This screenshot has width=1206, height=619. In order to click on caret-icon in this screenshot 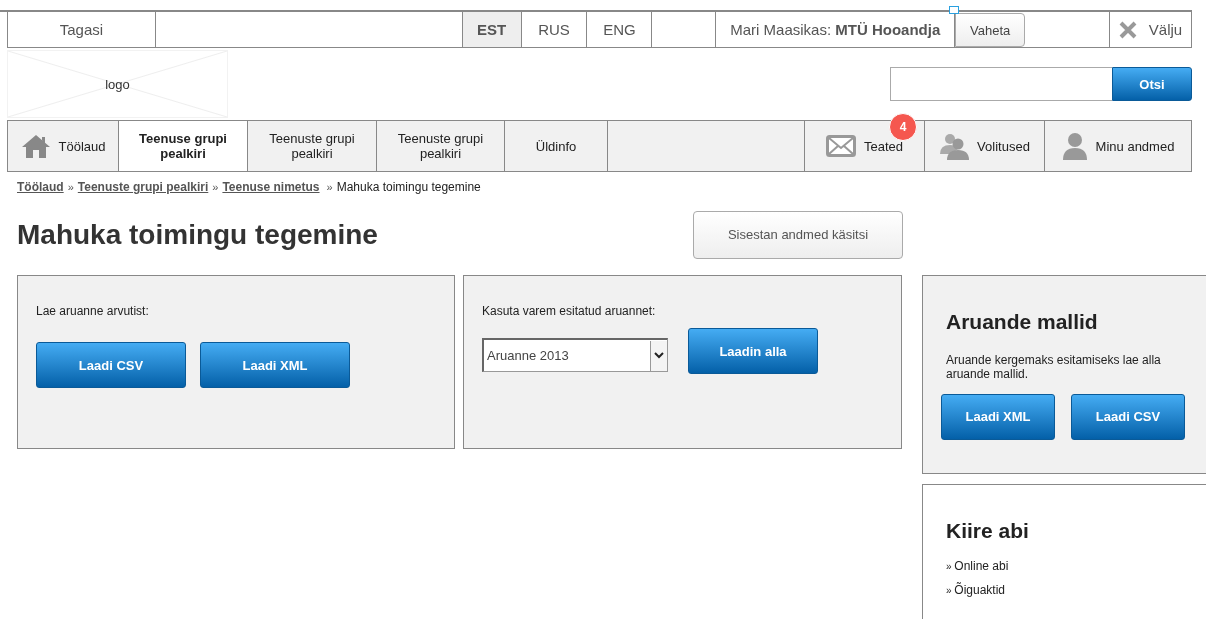, I will do `click(659, 355)`.